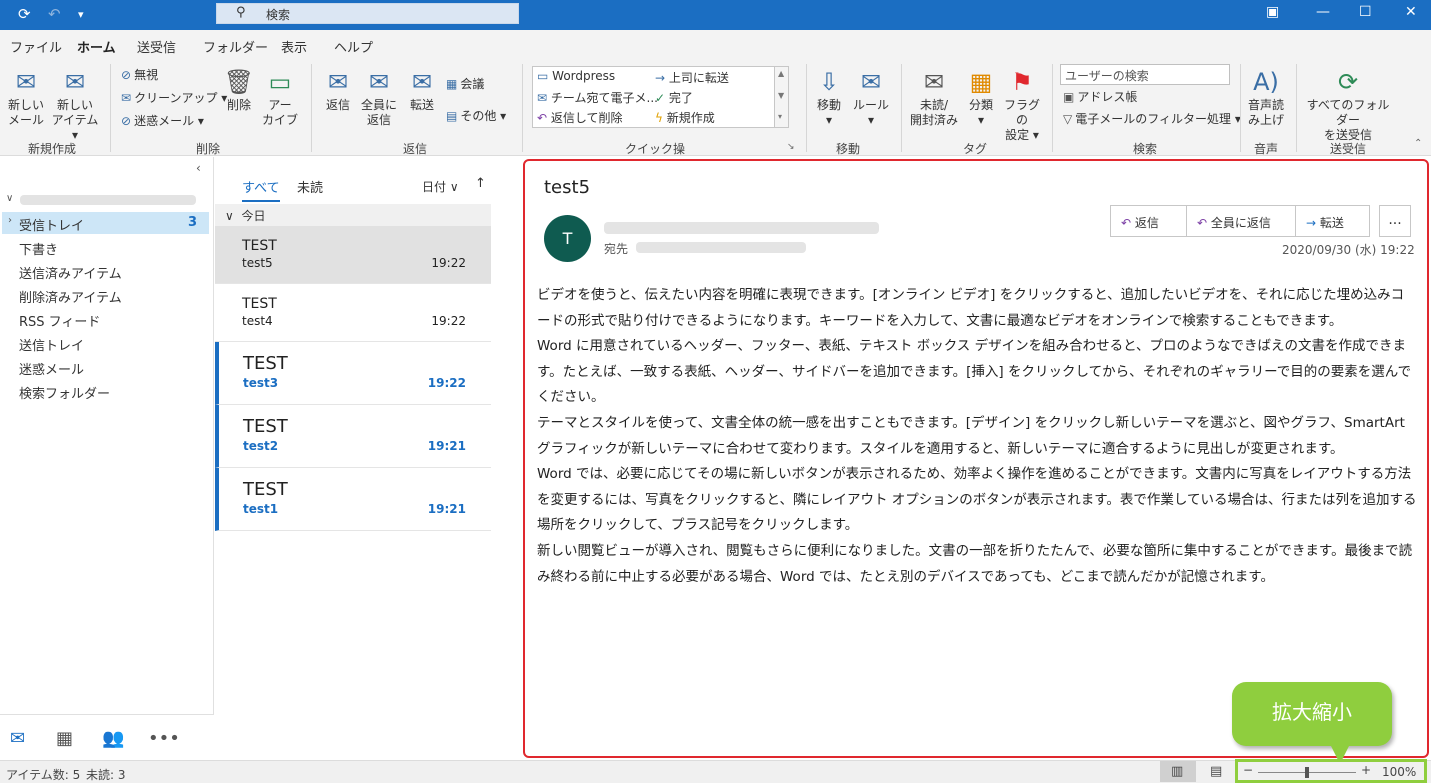 The image size is (1431, 783). What do you see at coordinates (1418, 143) in the screenshot?
I see `collapse-ribbon-icon: ⌃` at bounding box center [1418, 143].